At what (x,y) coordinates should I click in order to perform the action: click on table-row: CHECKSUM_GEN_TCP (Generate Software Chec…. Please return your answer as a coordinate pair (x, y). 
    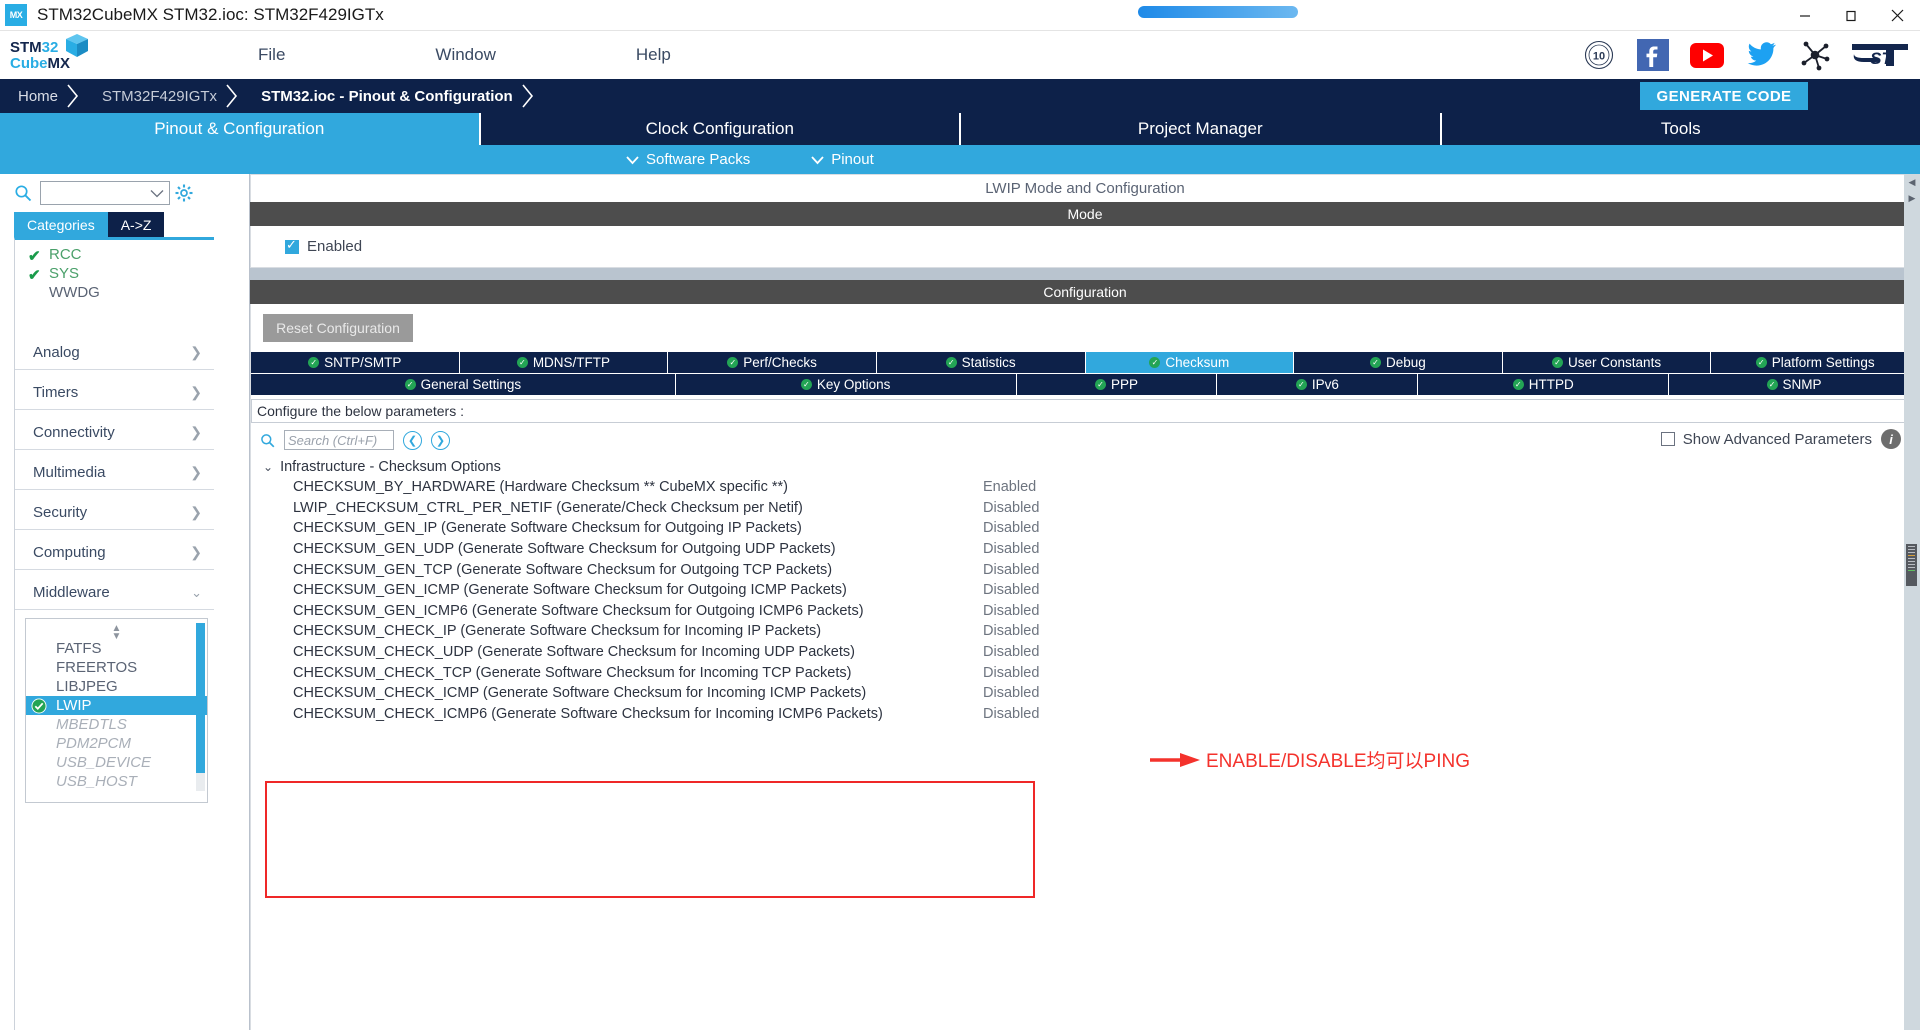
    Looking at the image, I should click on (1106, 569).